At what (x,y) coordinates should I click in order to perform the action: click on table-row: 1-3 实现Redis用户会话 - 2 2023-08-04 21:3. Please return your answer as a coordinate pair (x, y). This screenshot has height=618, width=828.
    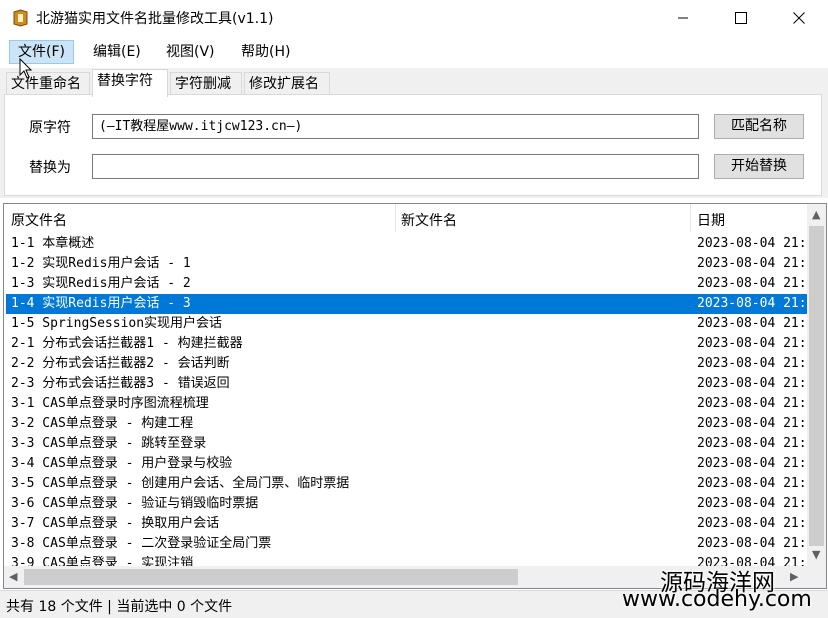
    Looking at the image, I should click on (406, 284).